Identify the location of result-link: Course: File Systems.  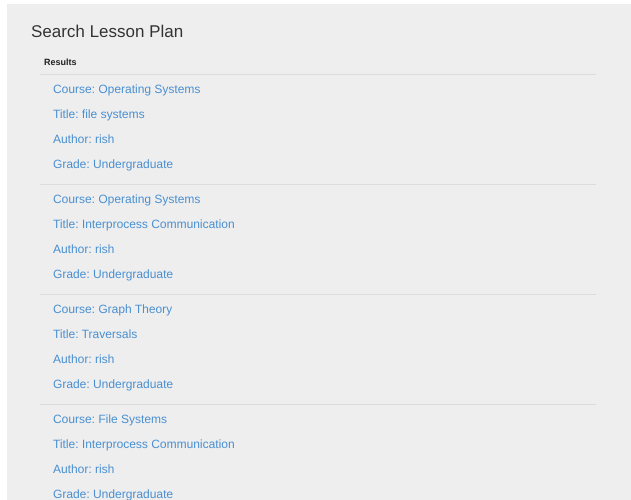
(110, 419).